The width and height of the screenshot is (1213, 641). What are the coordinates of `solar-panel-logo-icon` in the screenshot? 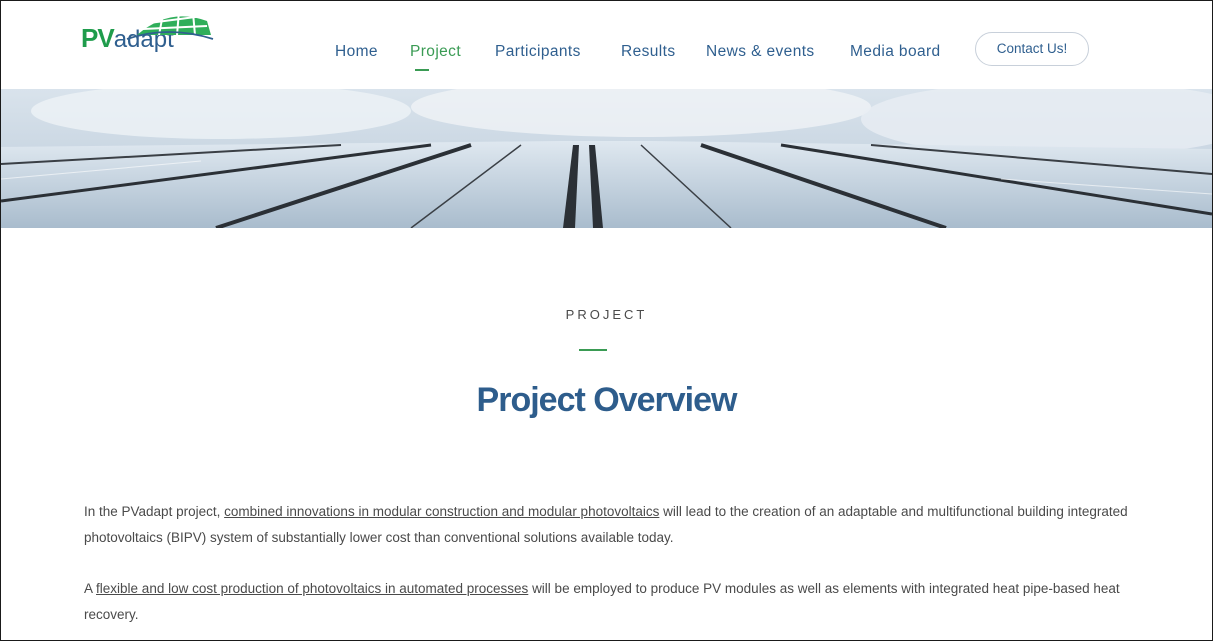 It's located at (170, 25).